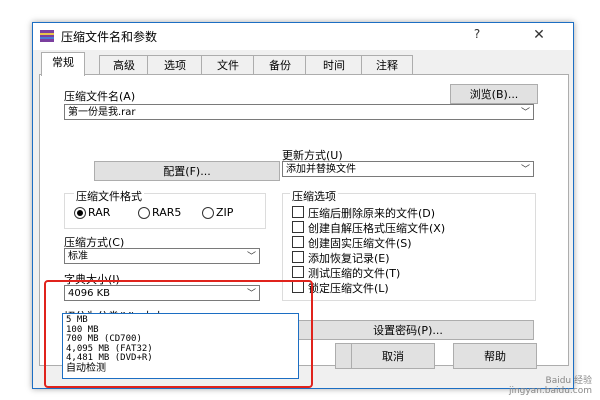  What do you see at coordinates (159, 212) in the screenshot?
I see `radio-rar5: RAR5` at bounding box center [159, 212].